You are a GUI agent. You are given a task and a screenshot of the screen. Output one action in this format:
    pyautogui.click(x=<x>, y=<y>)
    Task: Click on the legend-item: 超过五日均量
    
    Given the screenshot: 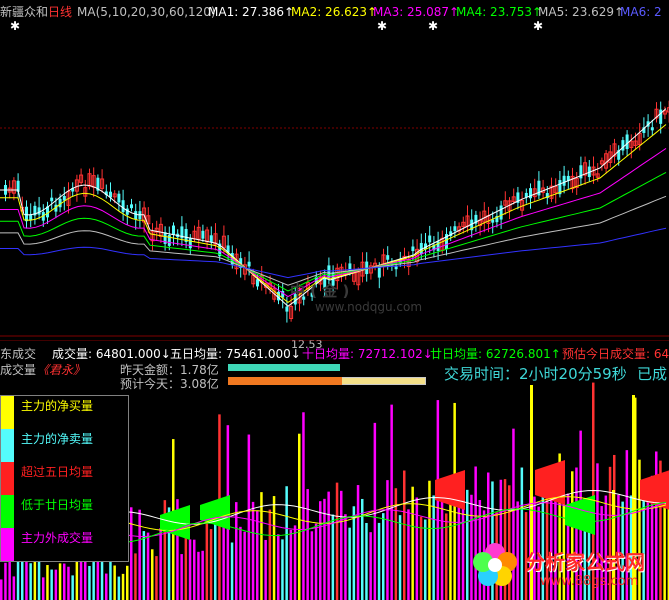 What is the action you would take?
    pyautogui.click(x=65, y=478)
    